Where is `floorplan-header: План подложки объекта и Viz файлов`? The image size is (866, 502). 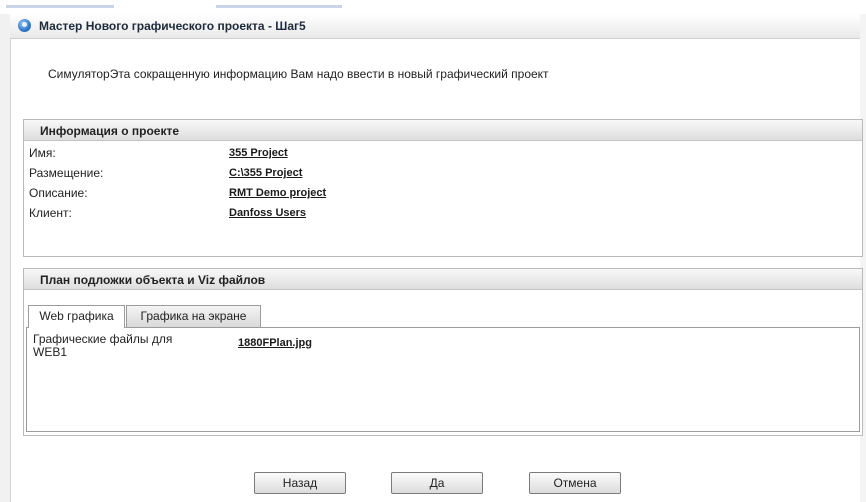 floorplan-header: План подложки объекта и Viz файлов is located at coordinates (443, 279).